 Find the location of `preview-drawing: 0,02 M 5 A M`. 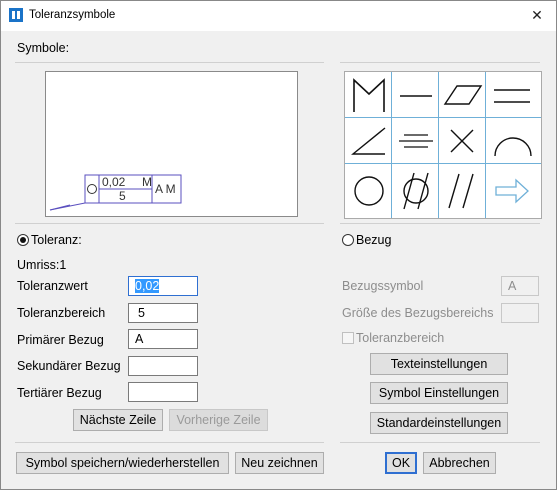

preview-drawing: 0,02 M 5 A M is located at coordinates (115, 192).